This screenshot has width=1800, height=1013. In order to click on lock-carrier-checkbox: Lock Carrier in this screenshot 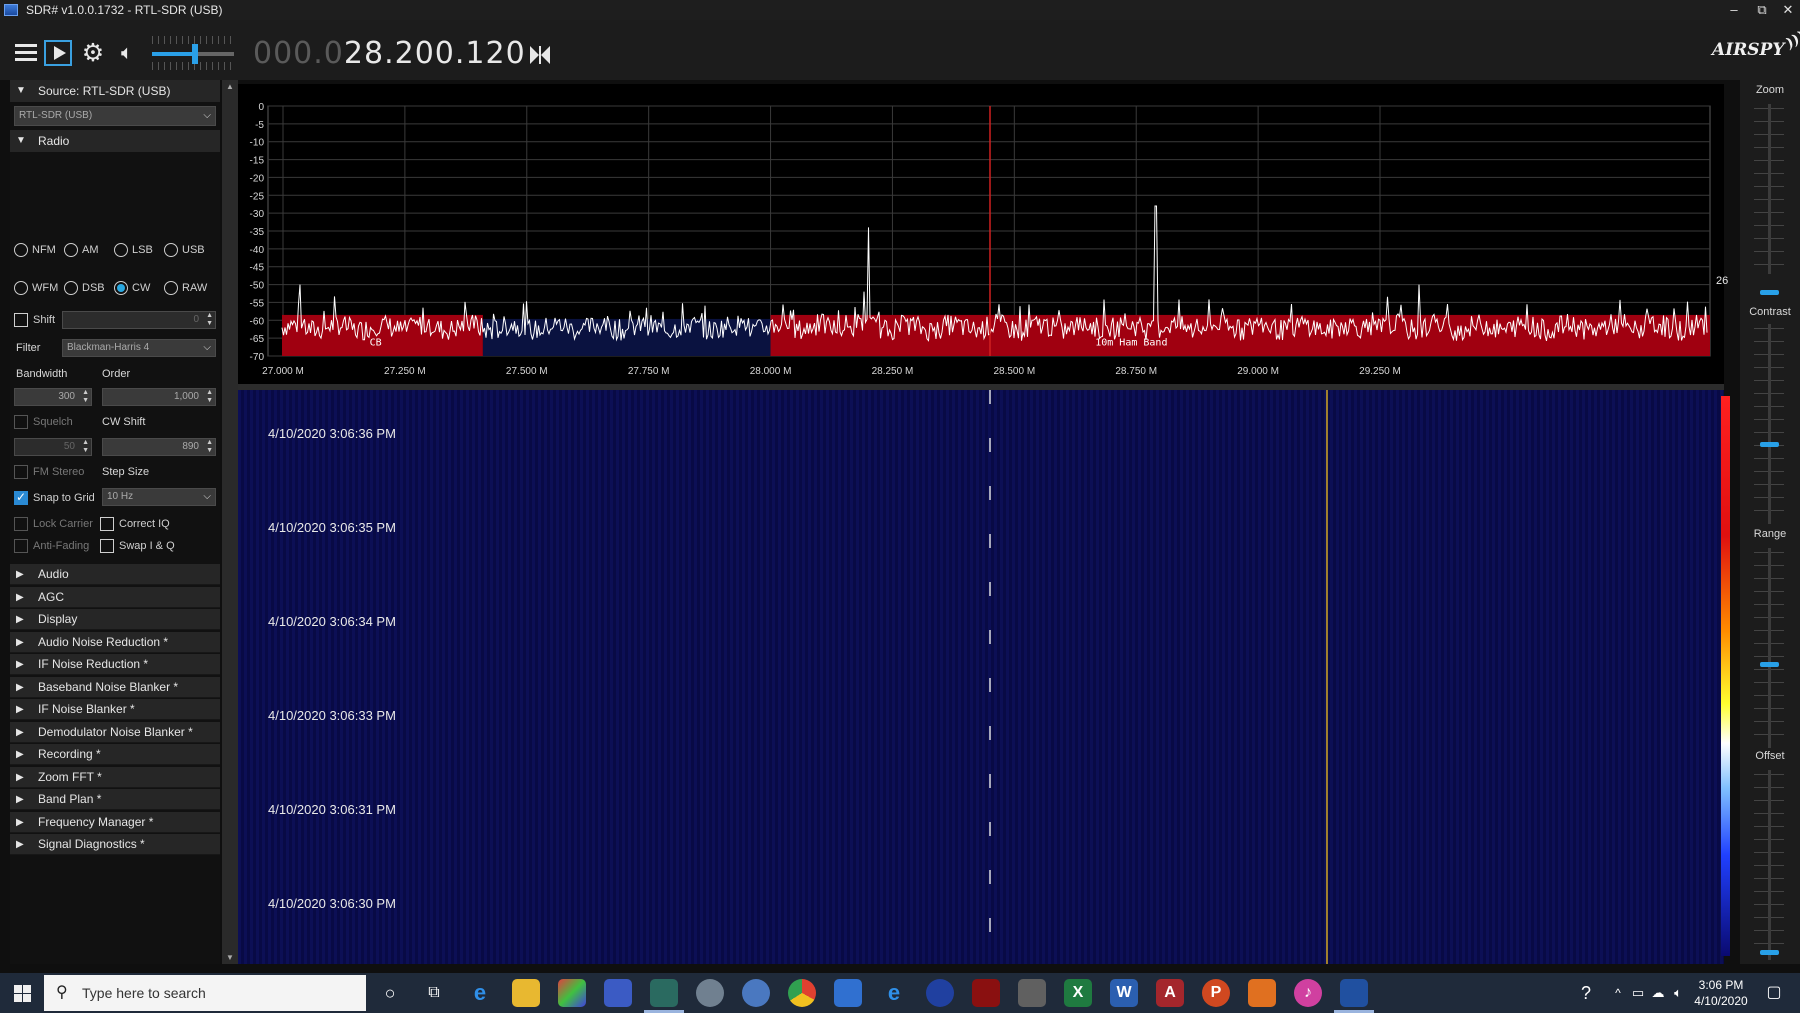, I will do `click(53, 524)`.